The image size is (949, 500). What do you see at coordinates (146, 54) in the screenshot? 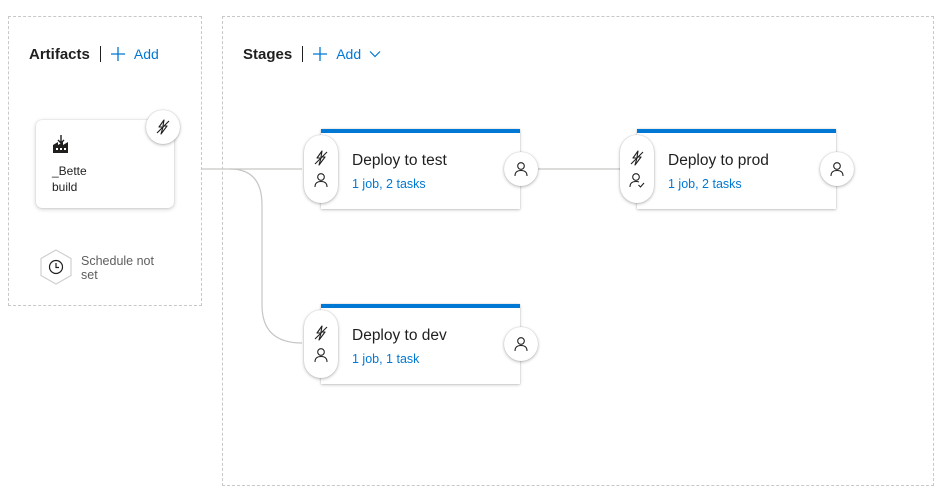
I see `add-artifact-label: Add` at bounding box center [146, 54].